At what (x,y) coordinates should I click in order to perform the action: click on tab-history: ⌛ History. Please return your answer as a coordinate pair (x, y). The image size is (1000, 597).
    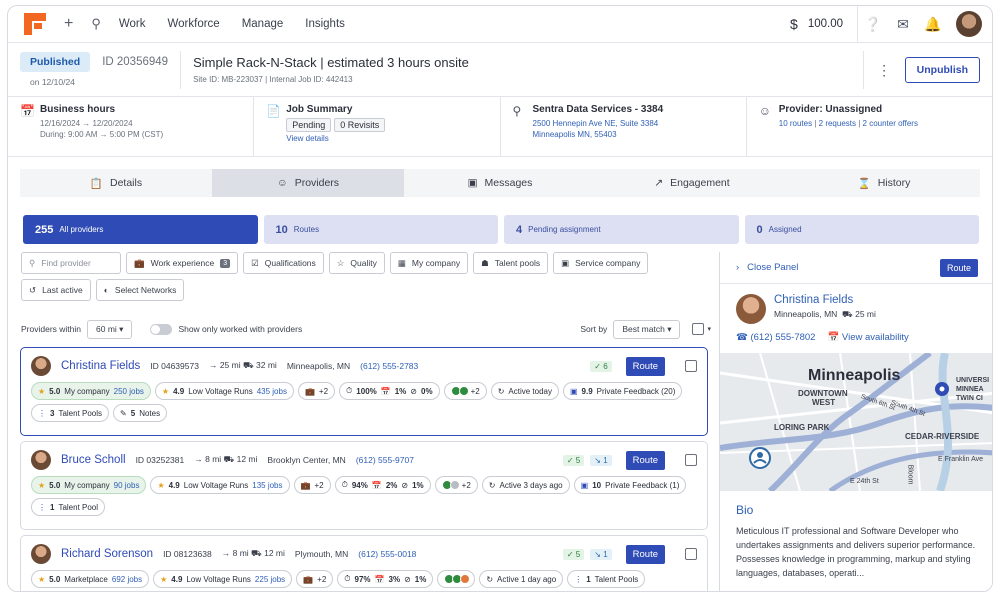
    Looking at the image, I should click on (884, 183).